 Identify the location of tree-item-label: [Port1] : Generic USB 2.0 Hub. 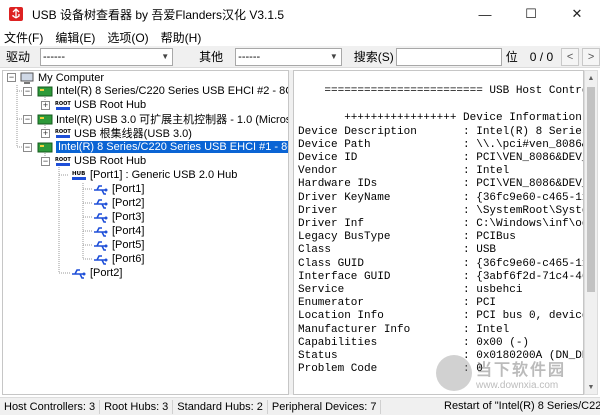
(164, 175).